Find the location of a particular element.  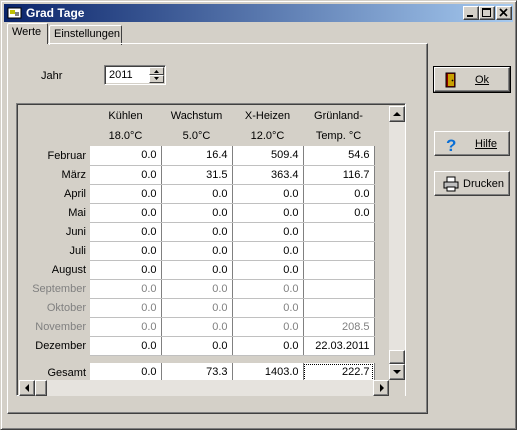

column-header: X-Heizen is located at coordinates (267, 116).